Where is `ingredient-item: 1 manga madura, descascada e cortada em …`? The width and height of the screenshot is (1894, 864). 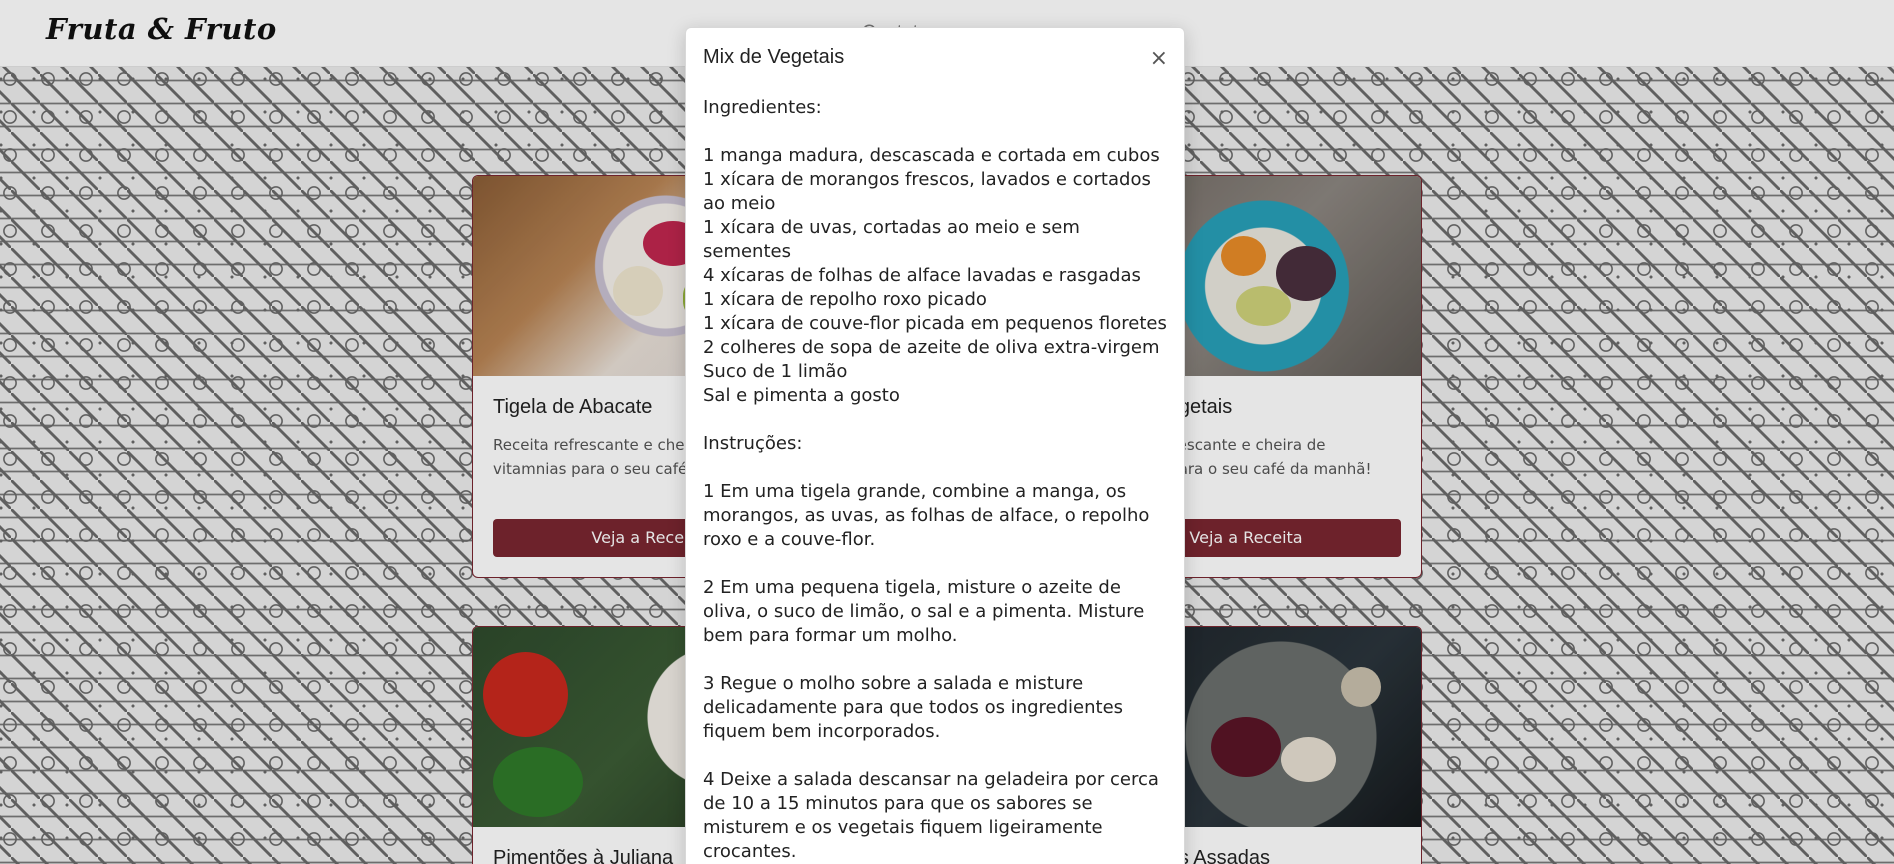 ingredient-item: 1 manga madura, descascada e cortada em … is located at coordinates (931, 155).